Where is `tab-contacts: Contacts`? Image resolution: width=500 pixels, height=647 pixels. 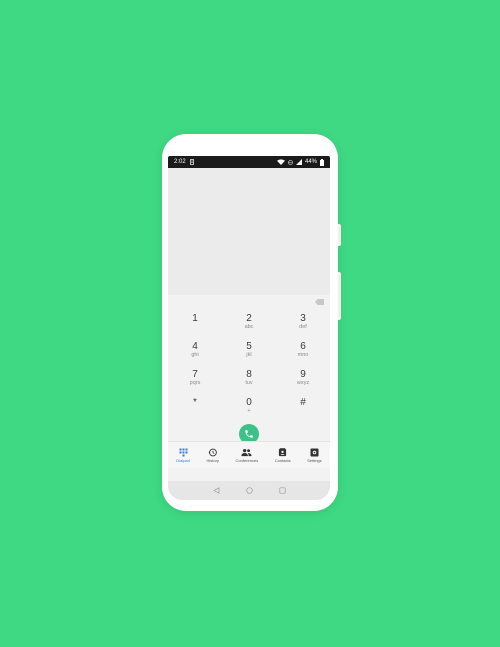 tab-contacts: Contacts is located at coordinates (283, 455).